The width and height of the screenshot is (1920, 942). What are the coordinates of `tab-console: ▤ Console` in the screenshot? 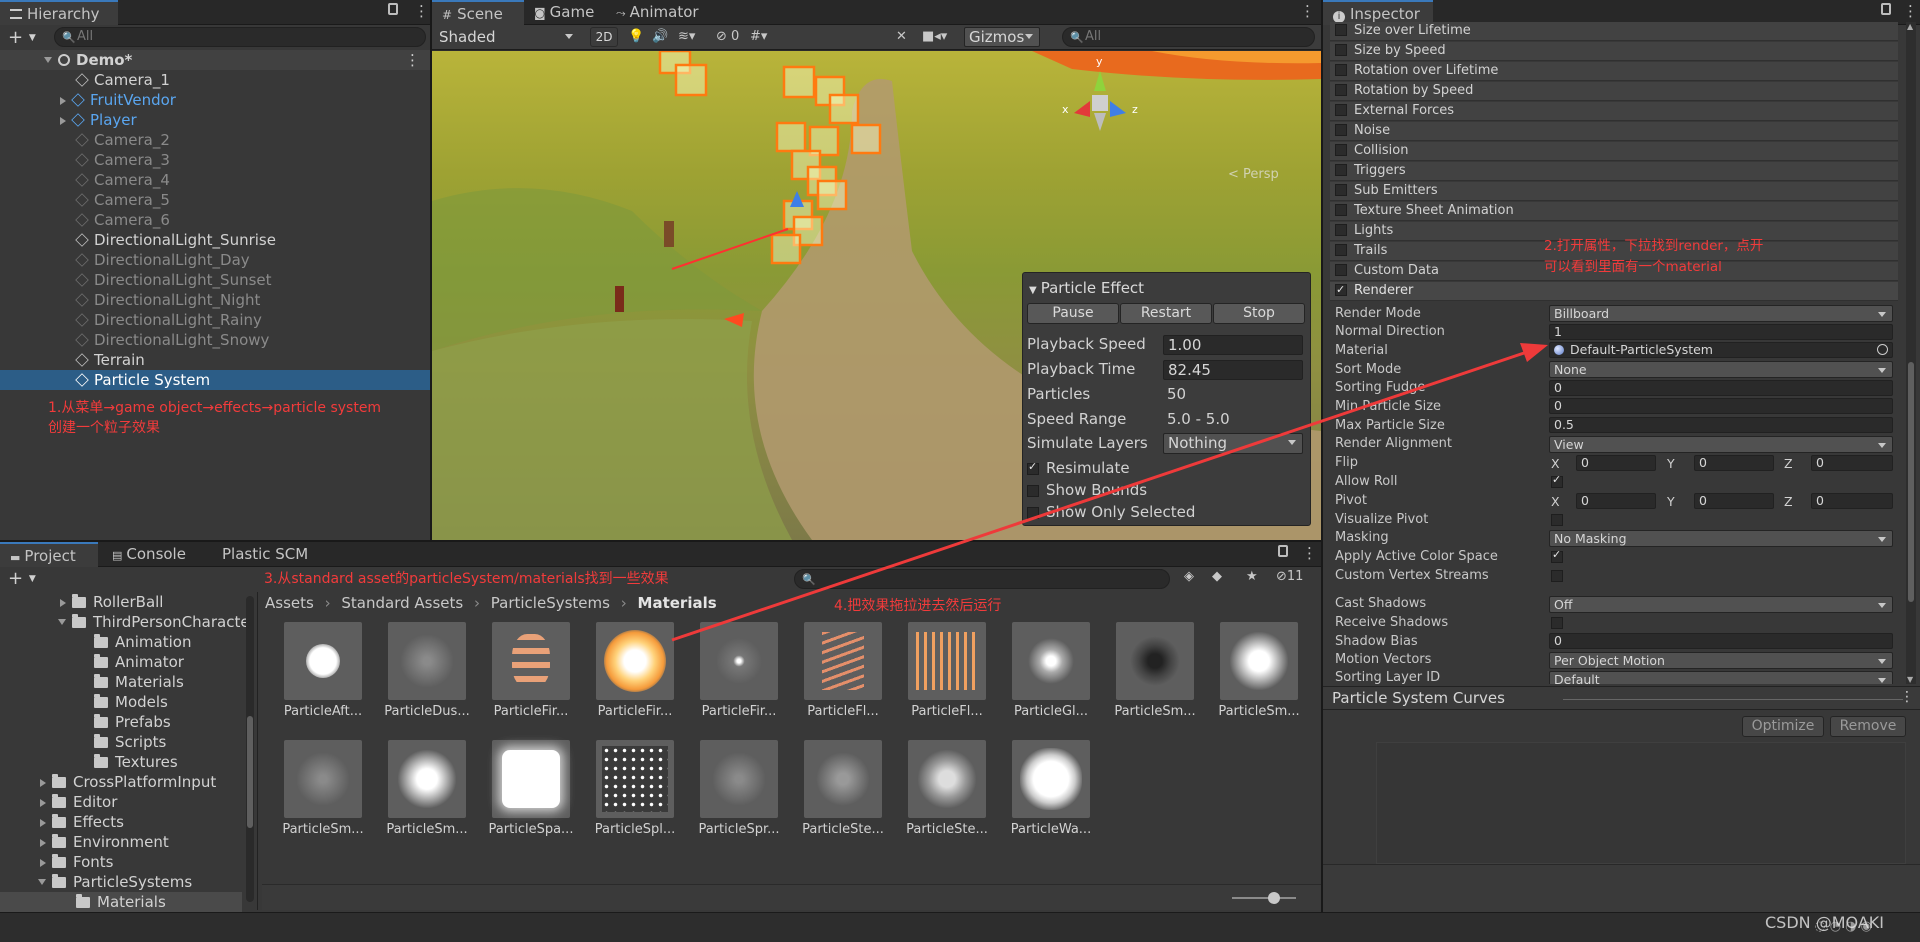 It's located at (152, 554).